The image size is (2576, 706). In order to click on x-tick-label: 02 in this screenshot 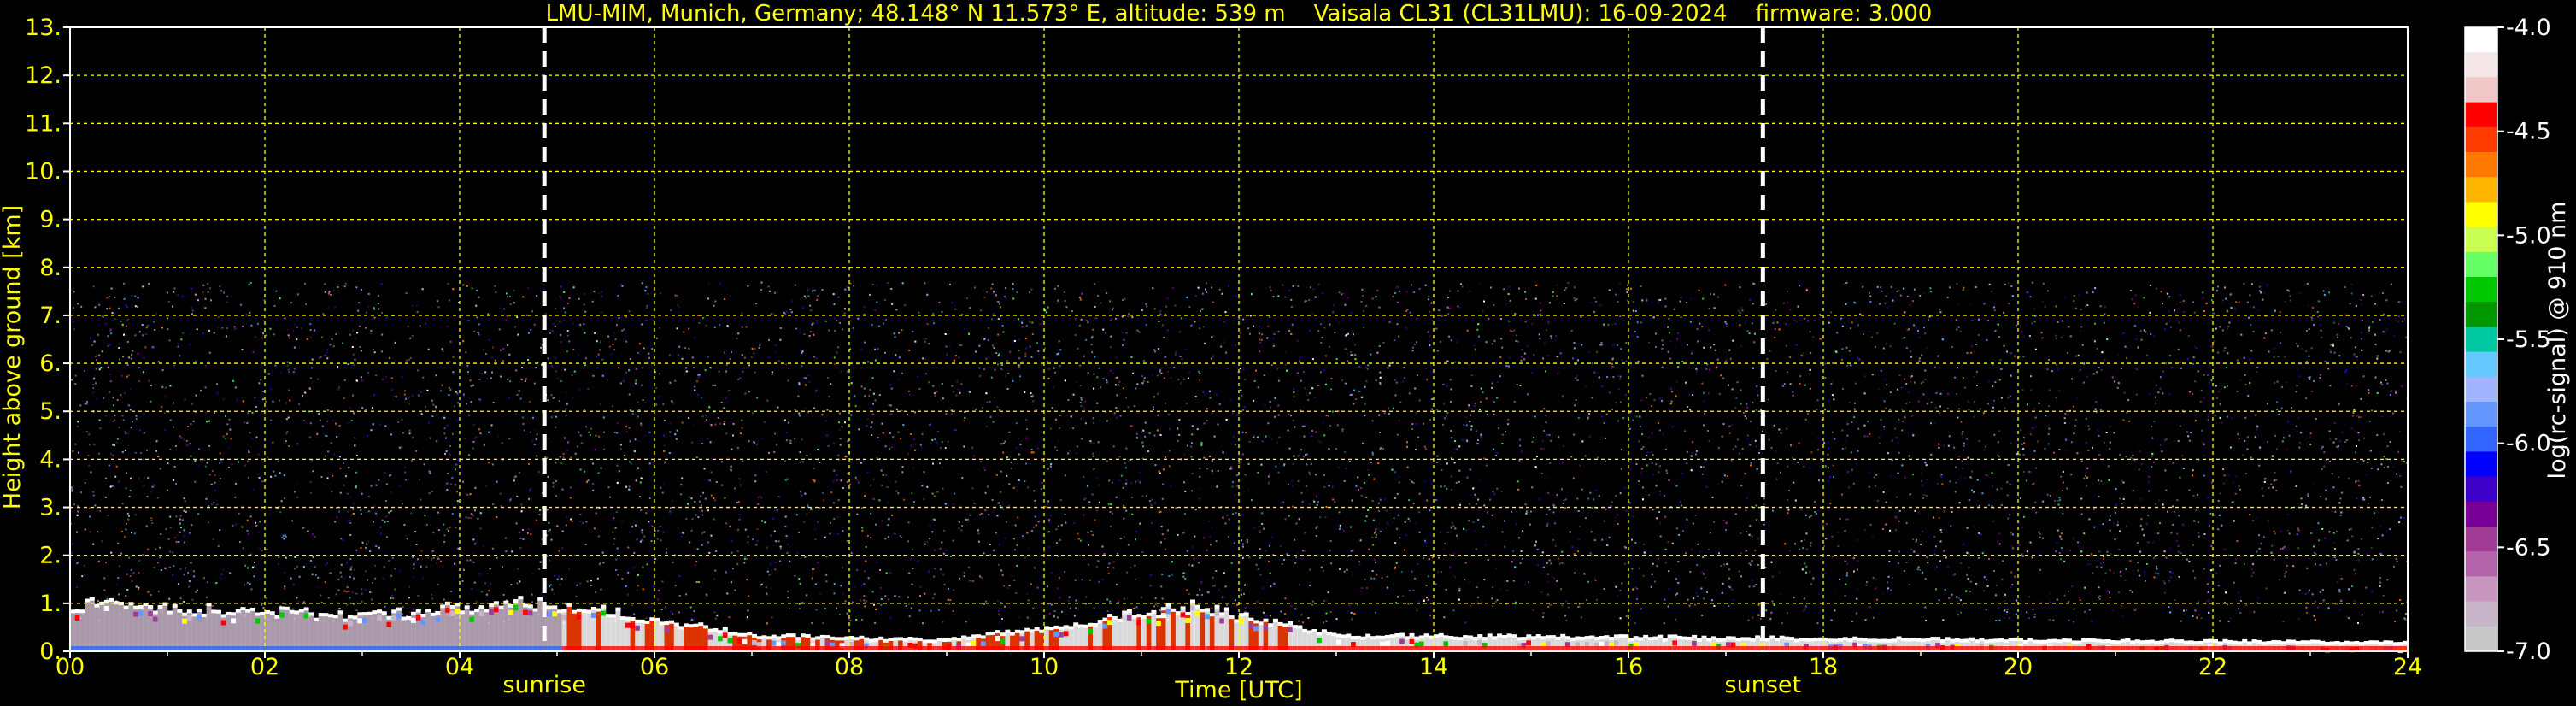, I will do `click(264, 667)`.